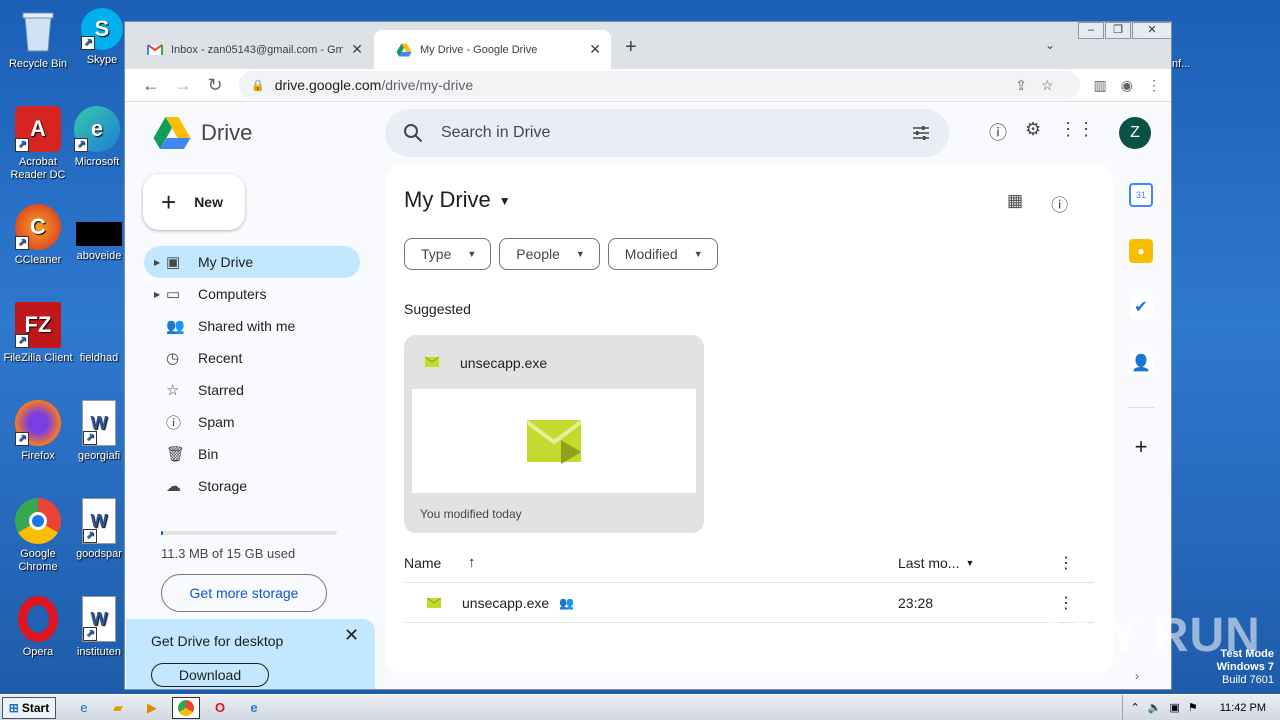 This screenshot has height=720, width=1280. Describe the element at coordinates (1135, 707) in the screenshot. I see `tray-arrow-icon: ⌃` at that location.